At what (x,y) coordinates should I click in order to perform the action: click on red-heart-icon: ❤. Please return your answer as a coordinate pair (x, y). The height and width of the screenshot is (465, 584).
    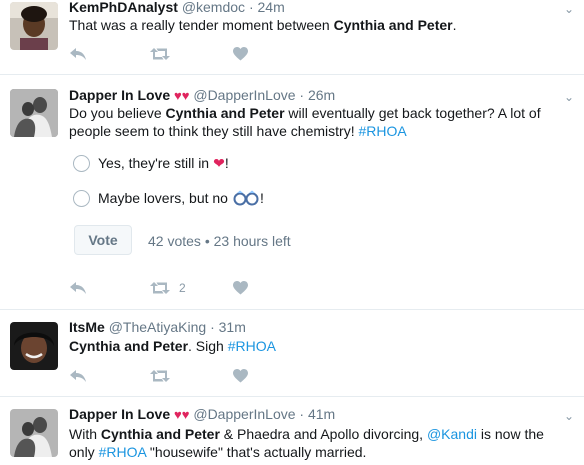
    Looking at the image, I should click on (219, 162).